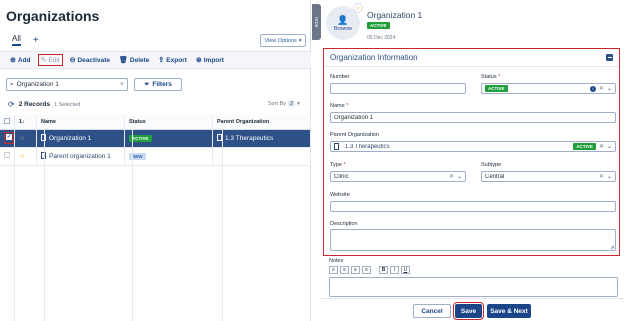 The image size is (624, 321). I want to click on table-header-row: 1↓ Name Status Parent Organization, so click(155, 122).